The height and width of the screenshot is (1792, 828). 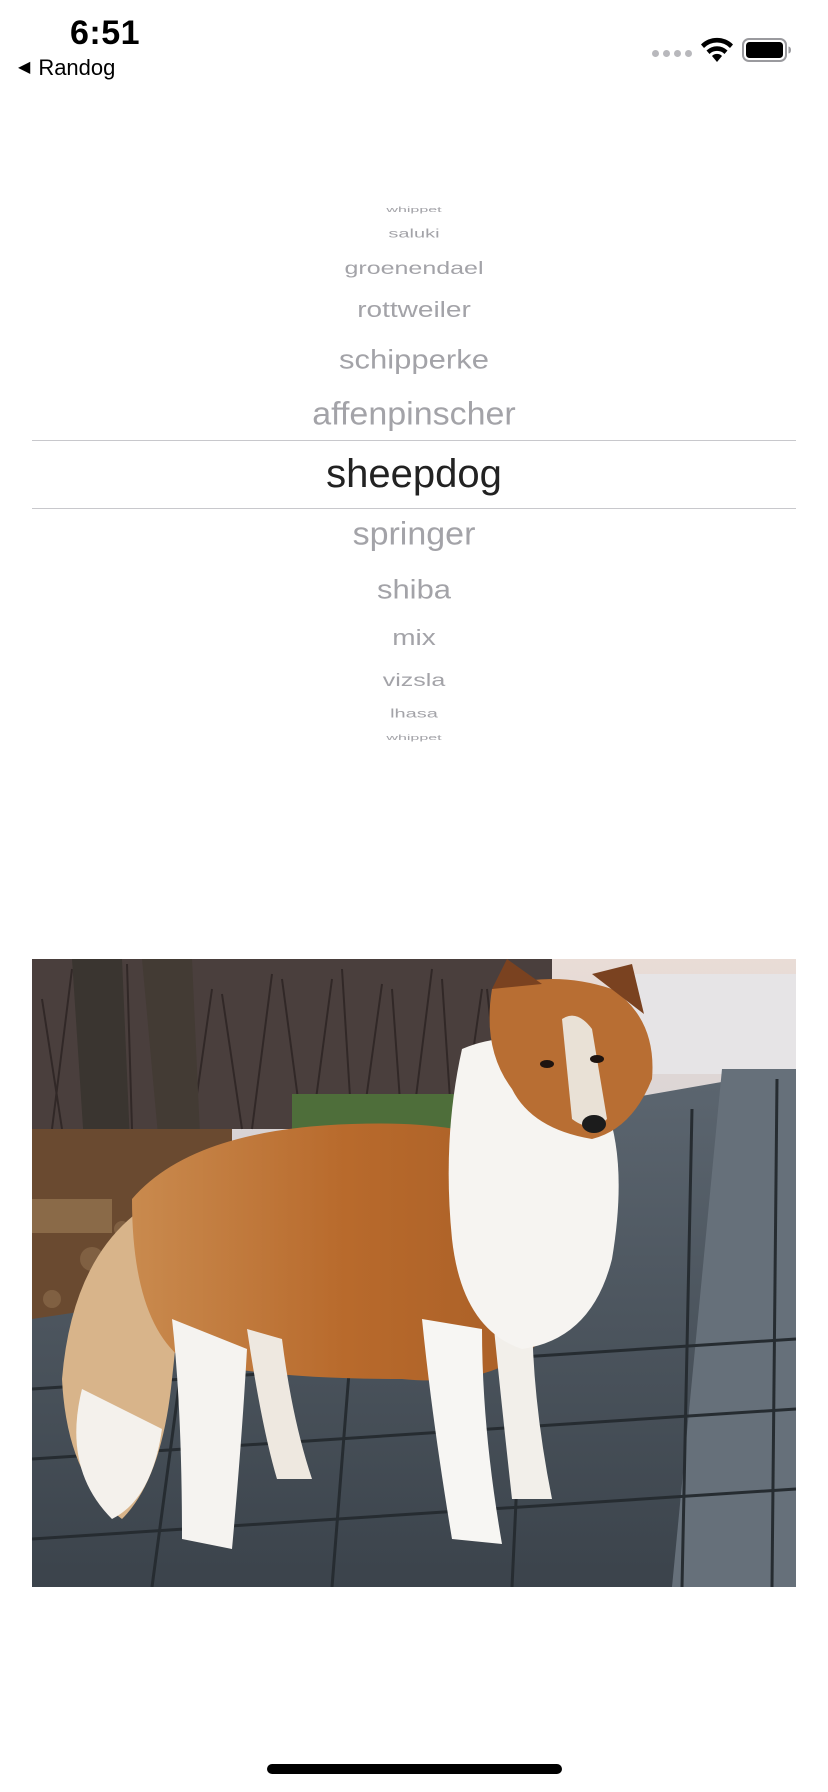 I want to click on back-app-label: Randog, so click(x=77, y=67).